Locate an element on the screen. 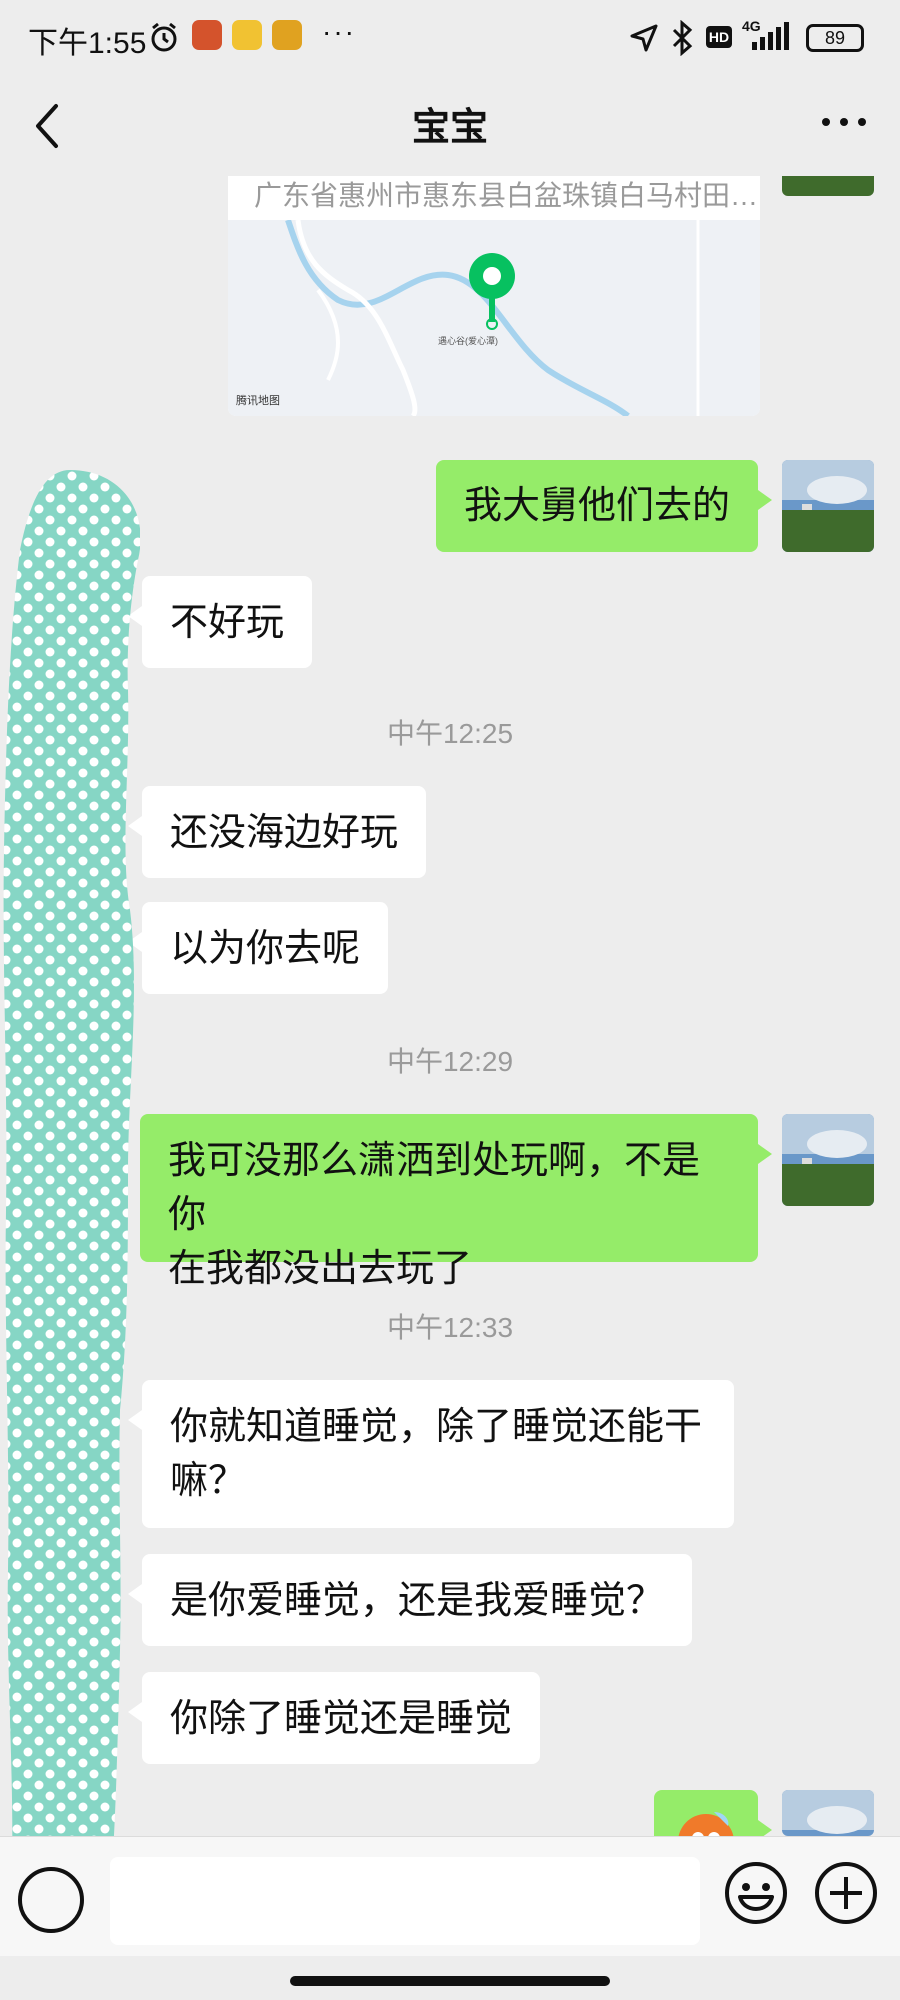  map-pin-icon is located at coordinates (492, 291).